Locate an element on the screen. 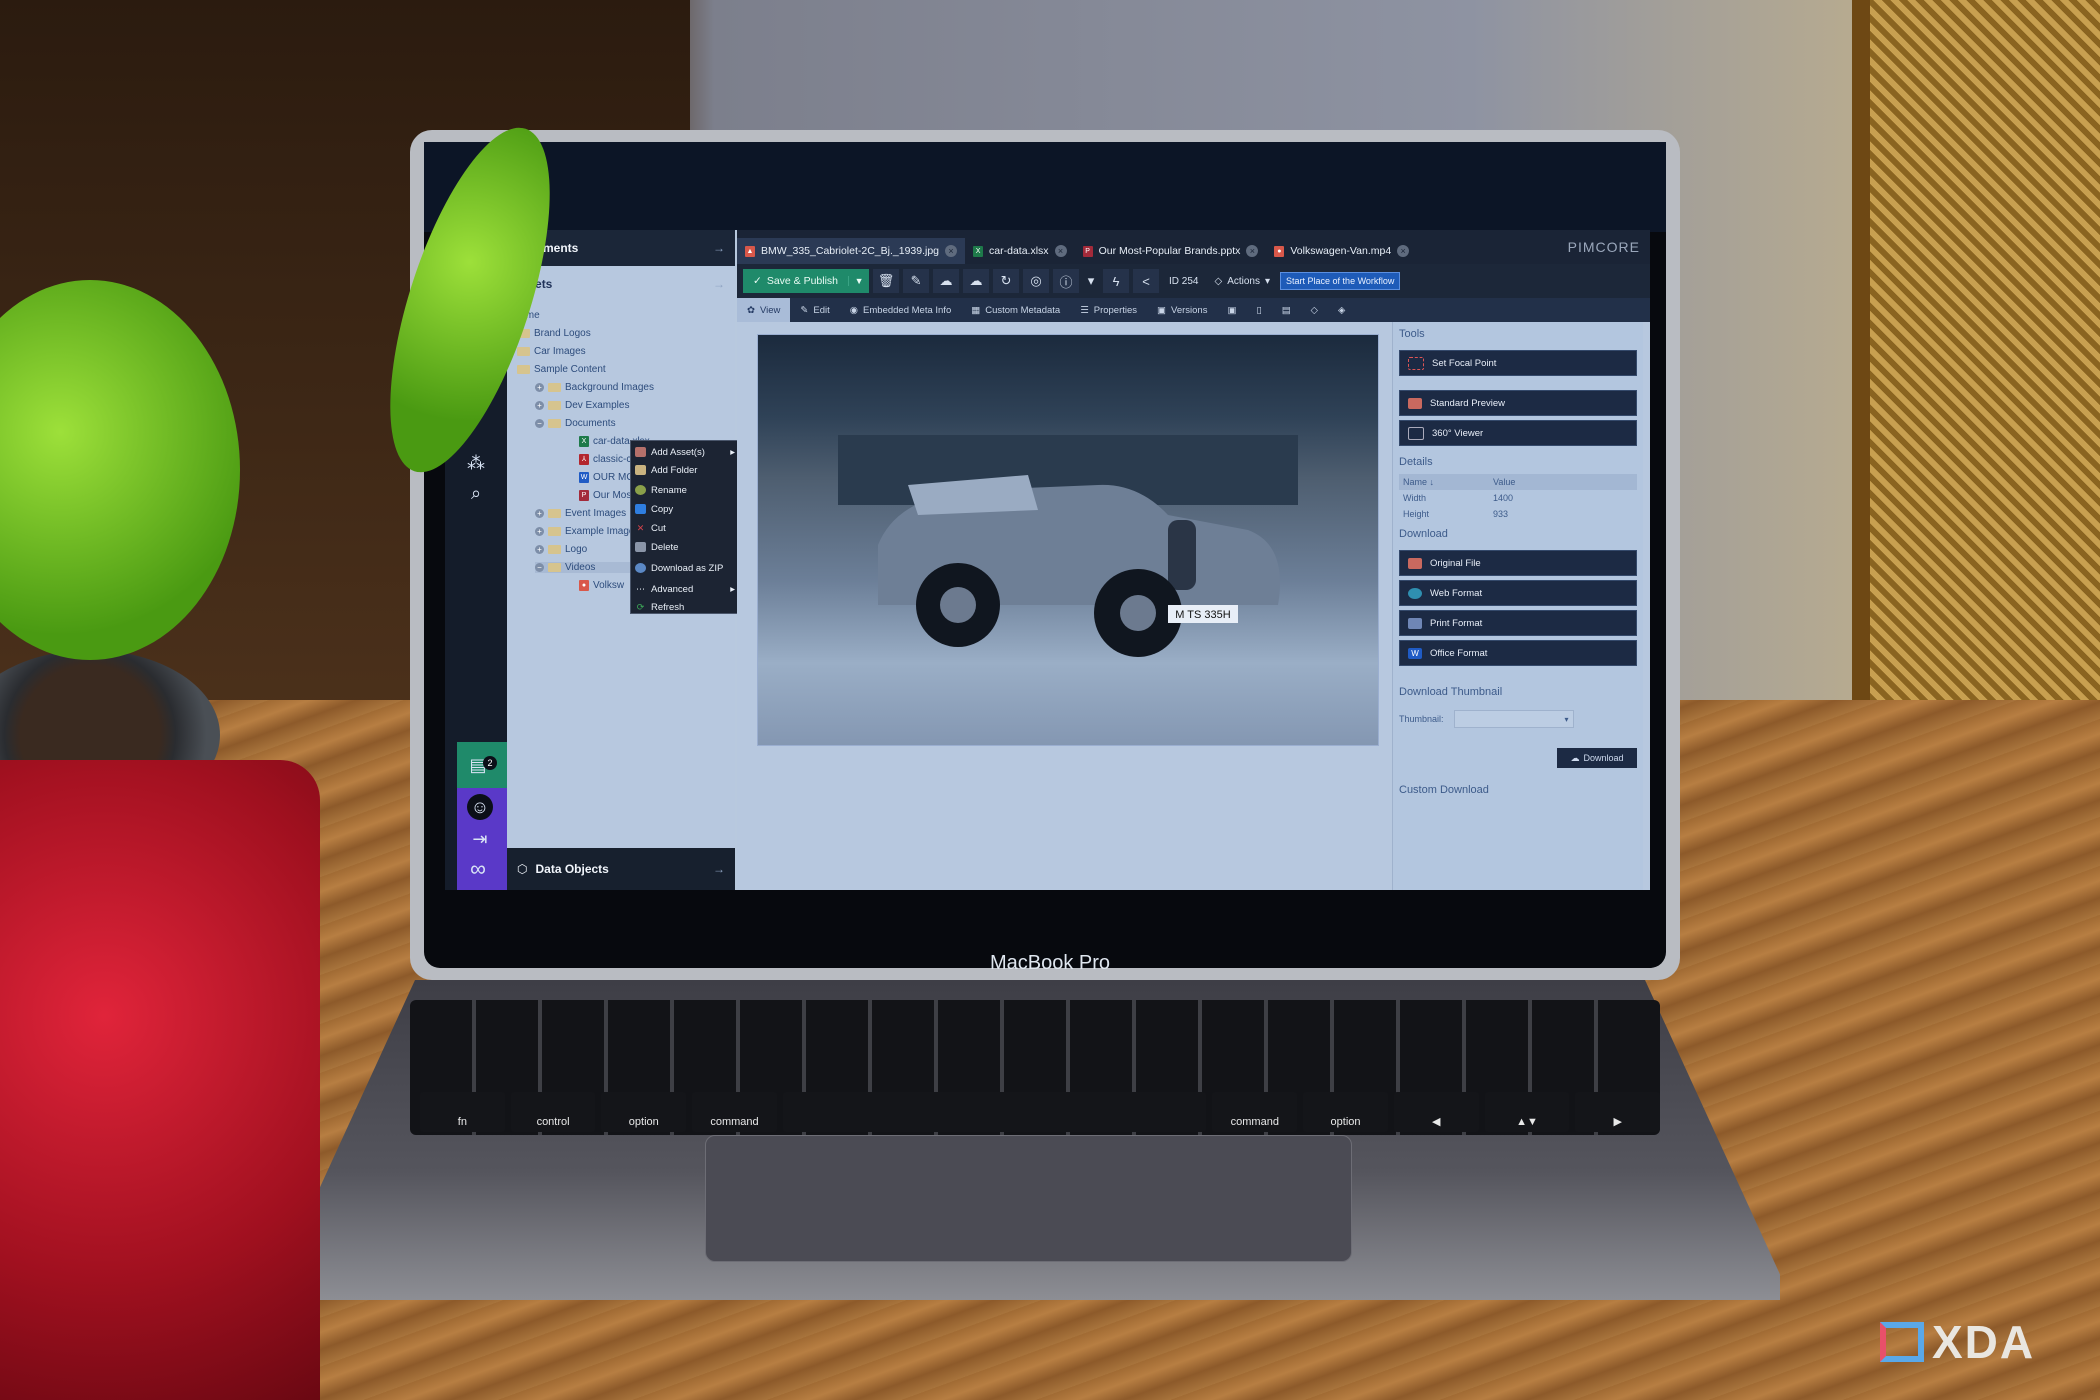 The height and width of the screenshot is (1400, 2100). thumbnail-select: ▾ is located at coordinates (1513, 719).